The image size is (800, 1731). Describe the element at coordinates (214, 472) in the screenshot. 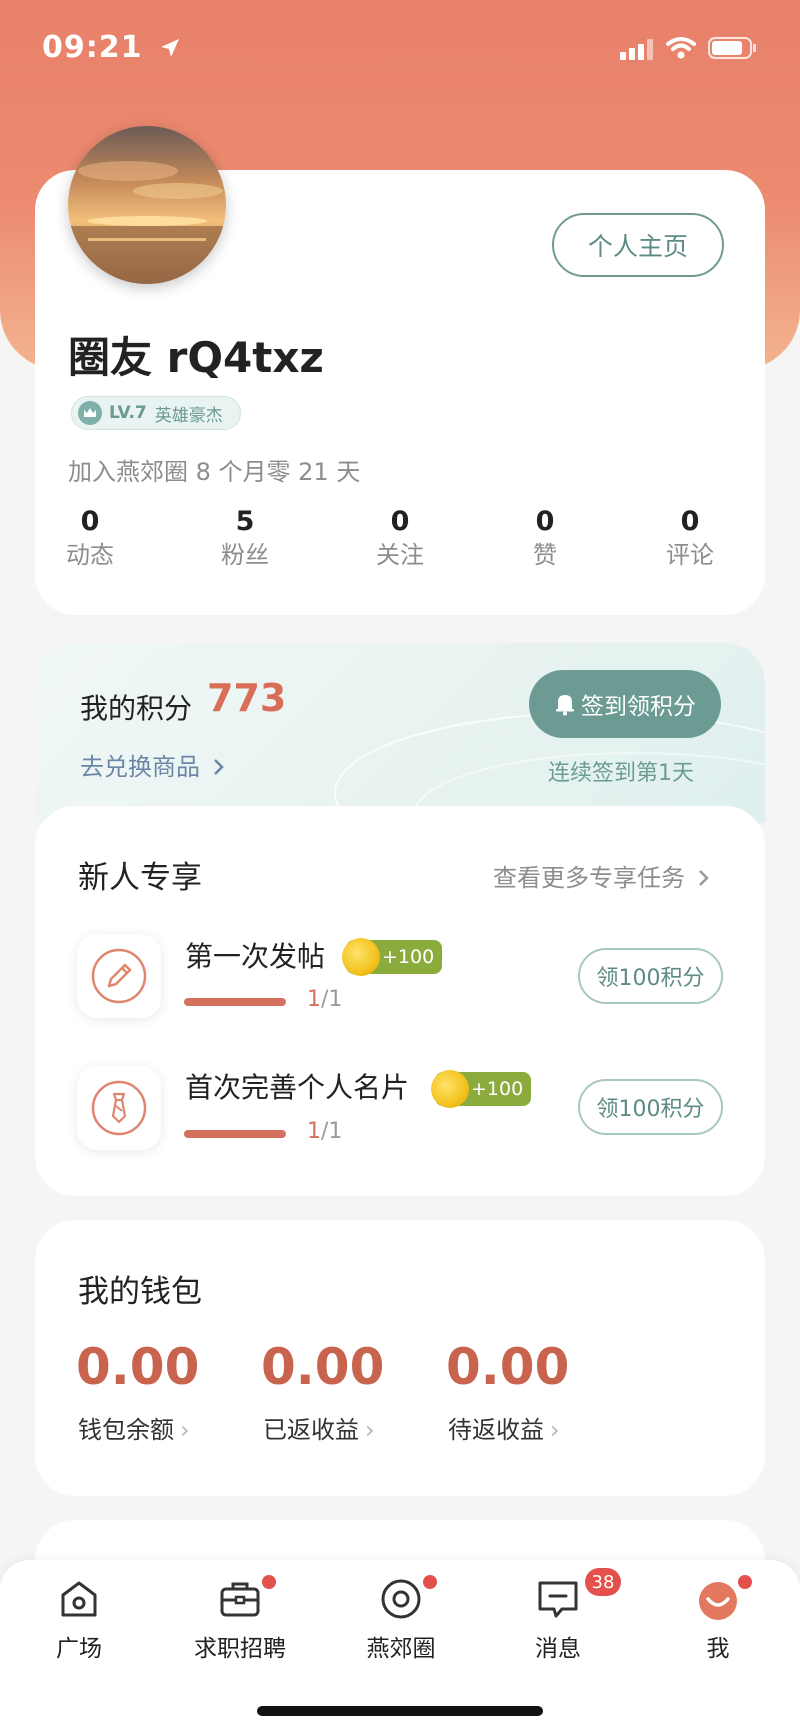

I see `join-duration-text: 加入燕郊圈 8 个月零 21 天` at that location.